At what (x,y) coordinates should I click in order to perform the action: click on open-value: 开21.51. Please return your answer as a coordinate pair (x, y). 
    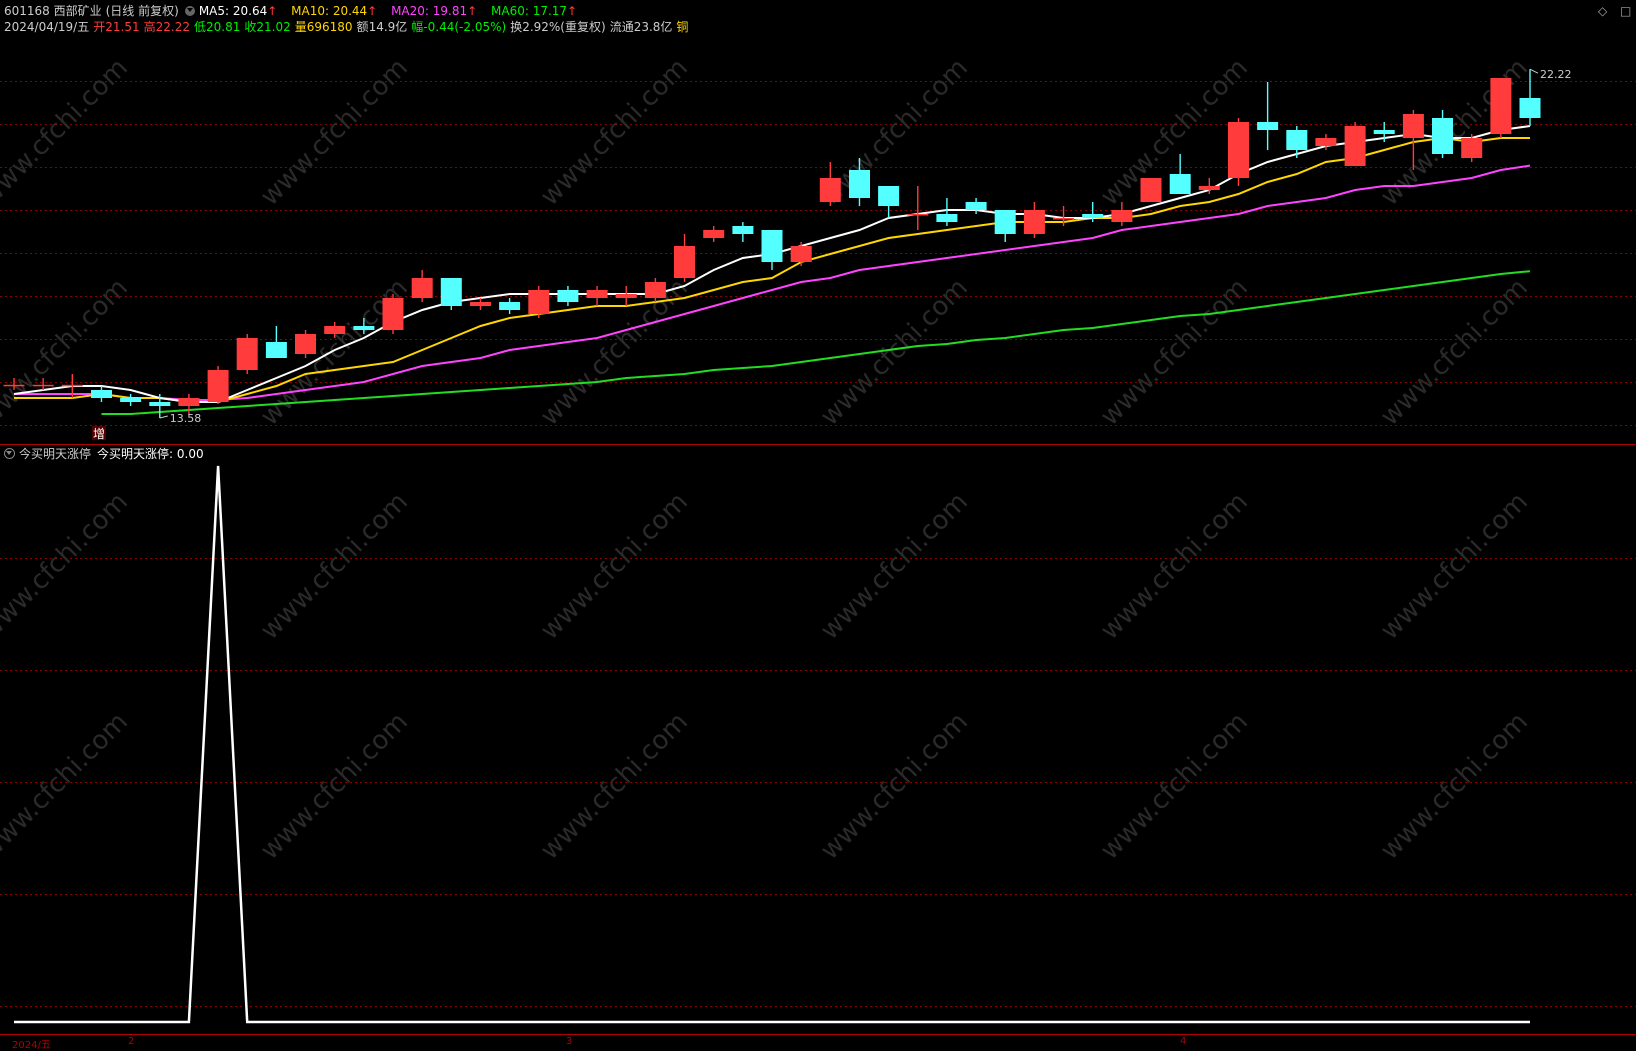
    Looking at the image, I should click on (116, 27).